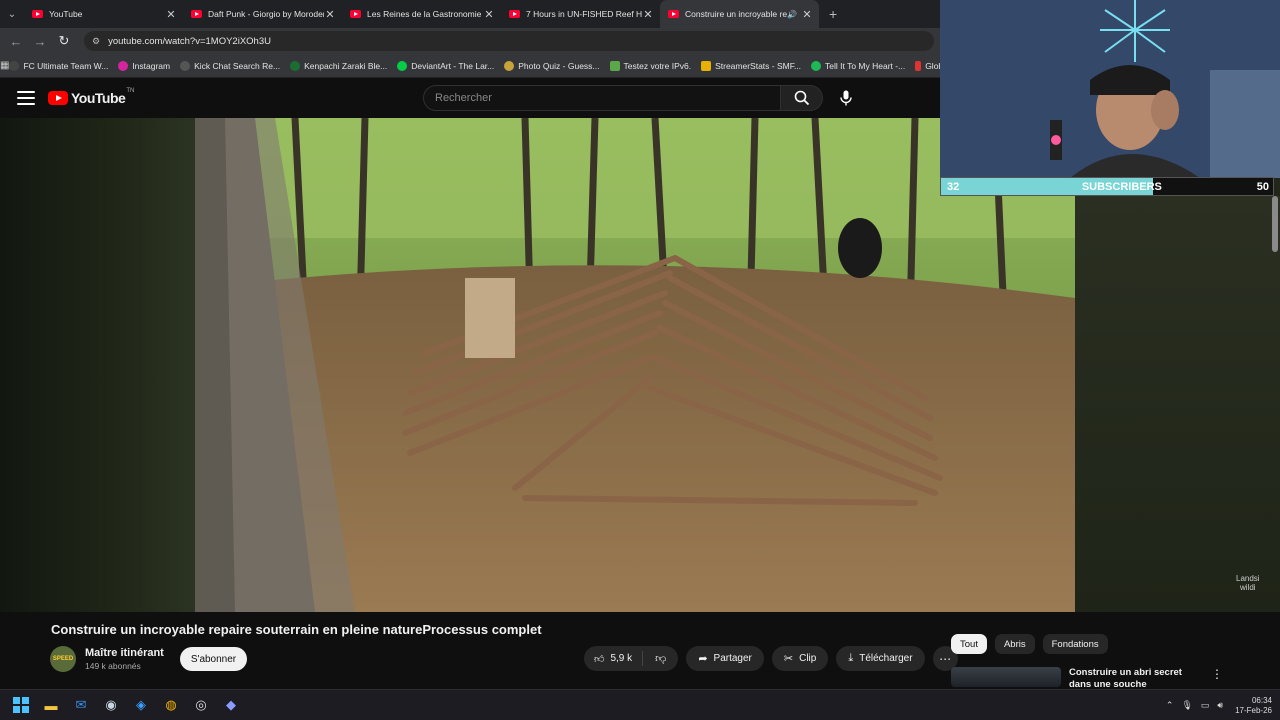  I want to click on related-filter-chips: Tout Abris Fondations, so click(1029, 644).